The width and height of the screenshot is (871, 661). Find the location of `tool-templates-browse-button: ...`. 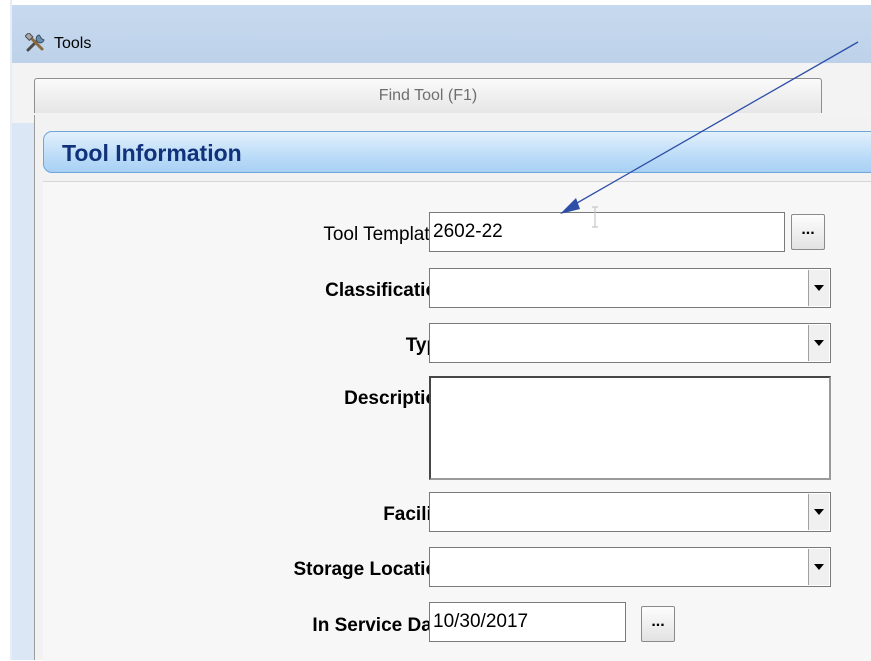

tool-templates-browse-button: ... is located at coordinates (808, 232).